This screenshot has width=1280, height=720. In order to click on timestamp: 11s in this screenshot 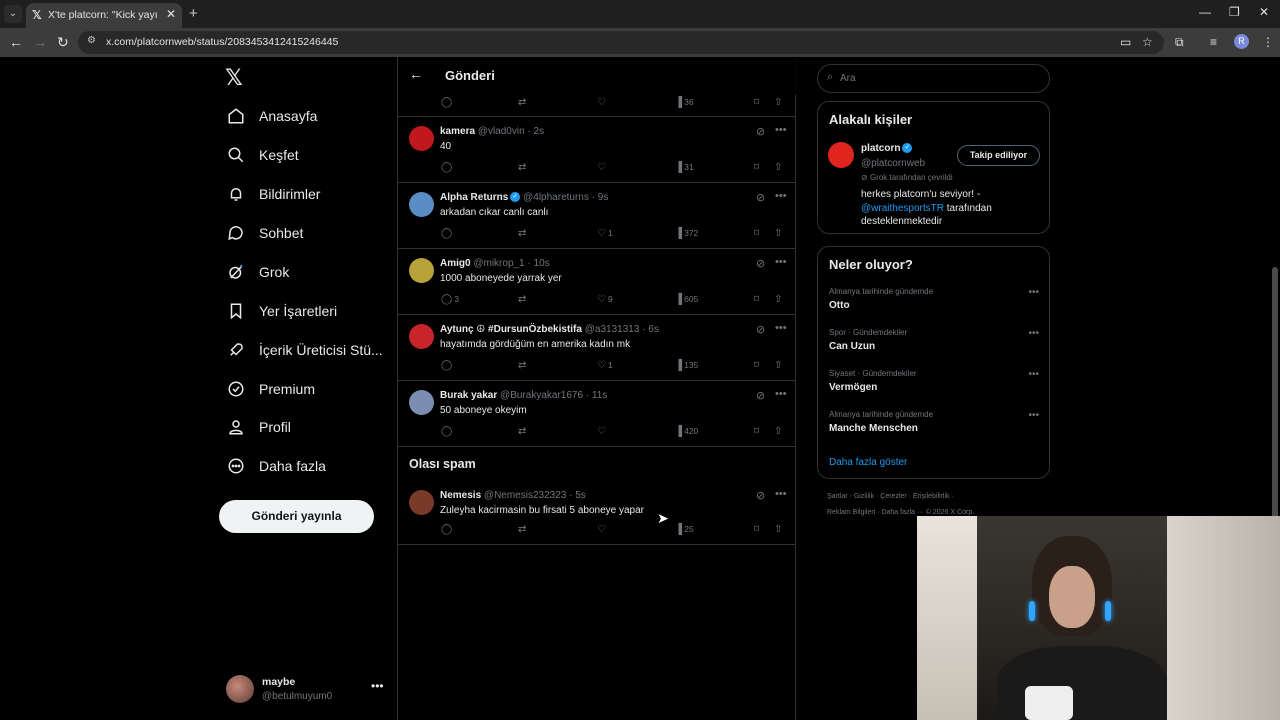, I will do `click(599, 395)`.